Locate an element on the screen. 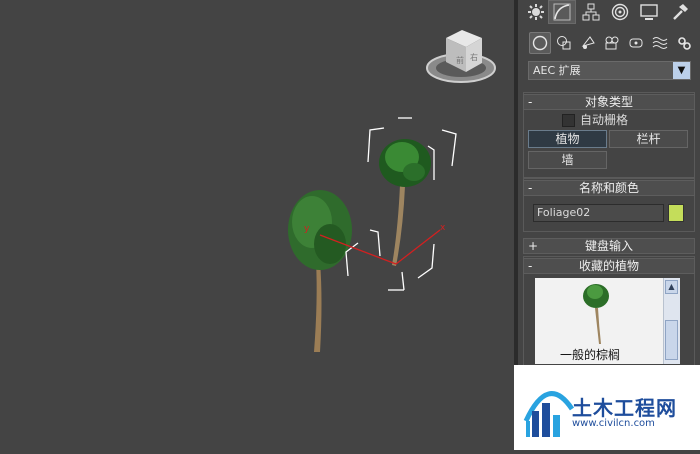  rollout-keyboard-entry: + 键盘输入 is located at coordinates (609, 246).